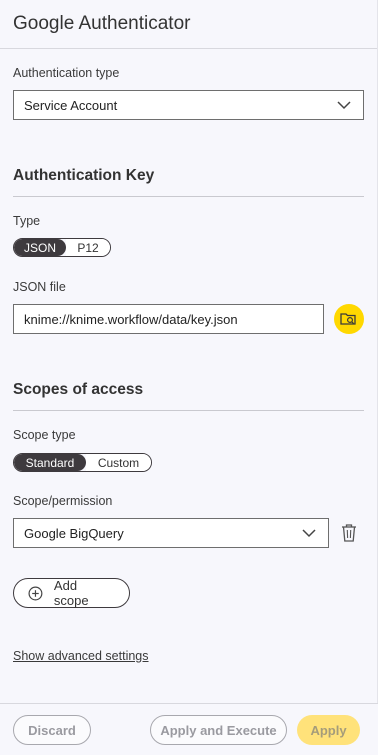 This screenshot has height=755, width=378. I want to click on json-file-label: JSON file, so click(39, 287).